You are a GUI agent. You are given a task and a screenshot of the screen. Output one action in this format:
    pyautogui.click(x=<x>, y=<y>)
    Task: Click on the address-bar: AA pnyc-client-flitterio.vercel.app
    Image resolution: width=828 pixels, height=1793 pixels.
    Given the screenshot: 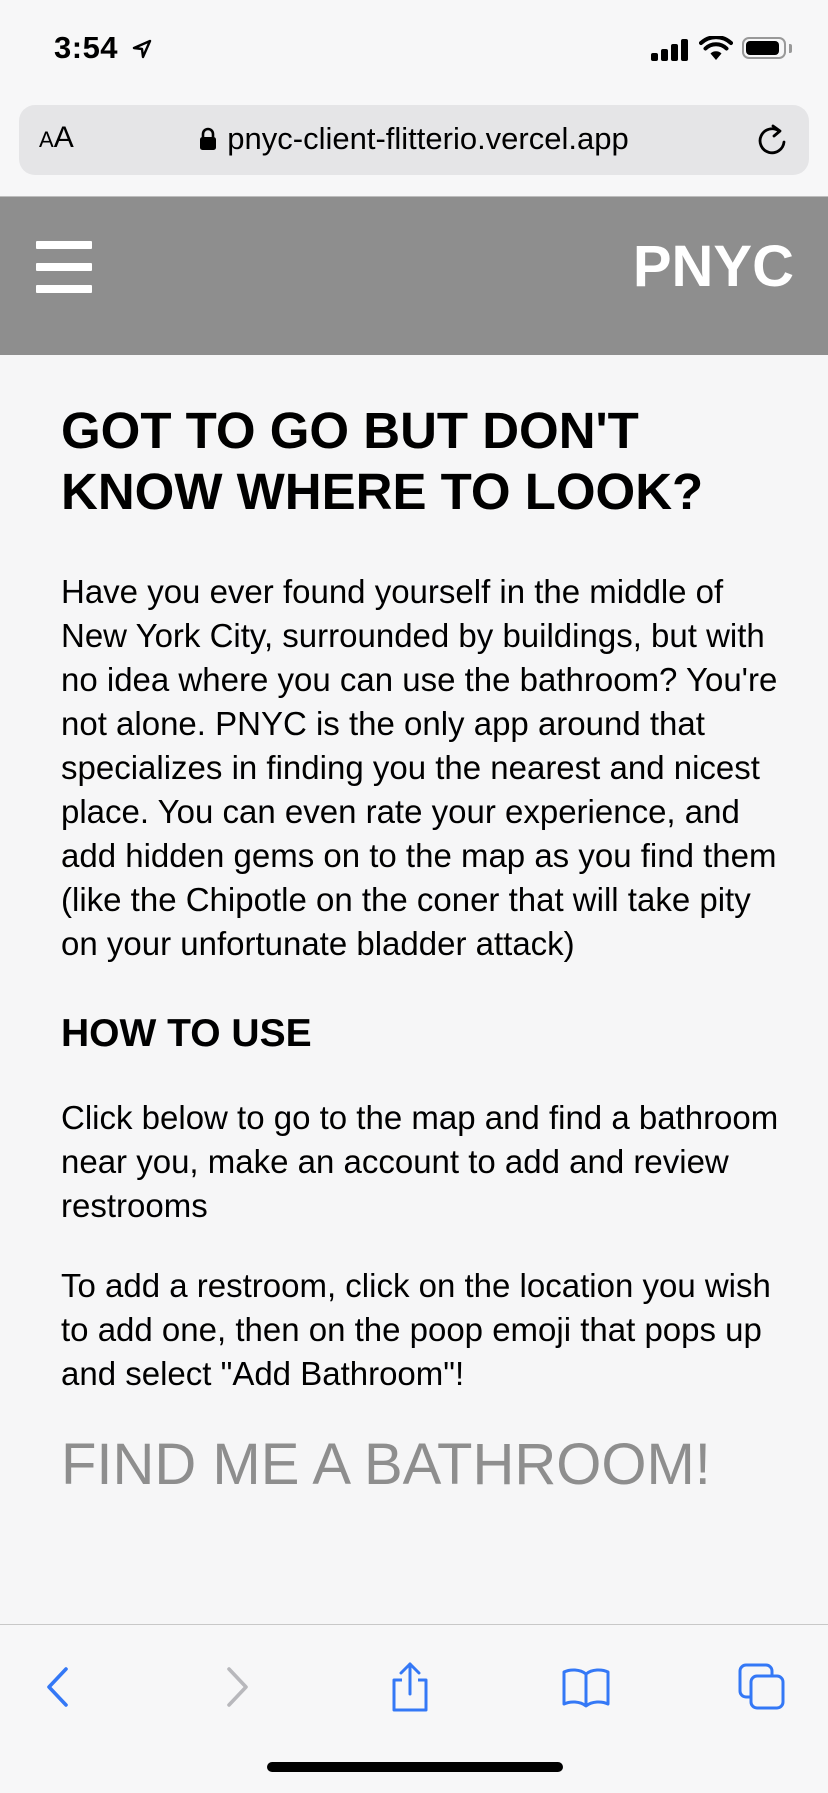 What is the action you would take?
    pyautogui.click(x=414, y=140)
    